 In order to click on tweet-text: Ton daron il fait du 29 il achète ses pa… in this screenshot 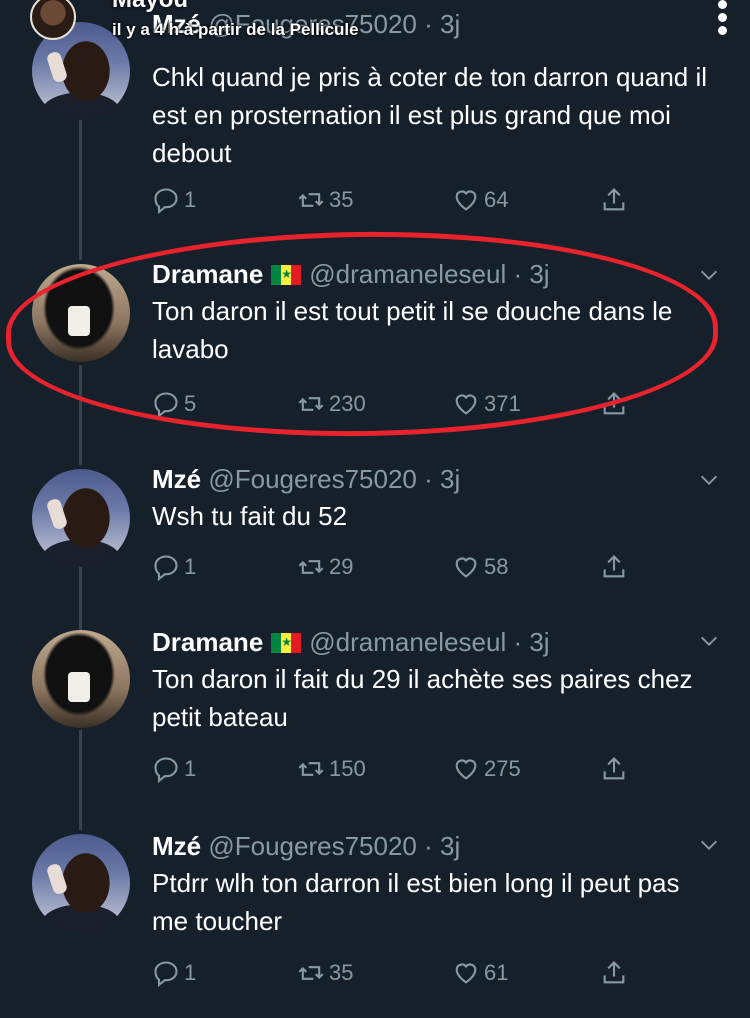, I will do `click(422, 698)`.